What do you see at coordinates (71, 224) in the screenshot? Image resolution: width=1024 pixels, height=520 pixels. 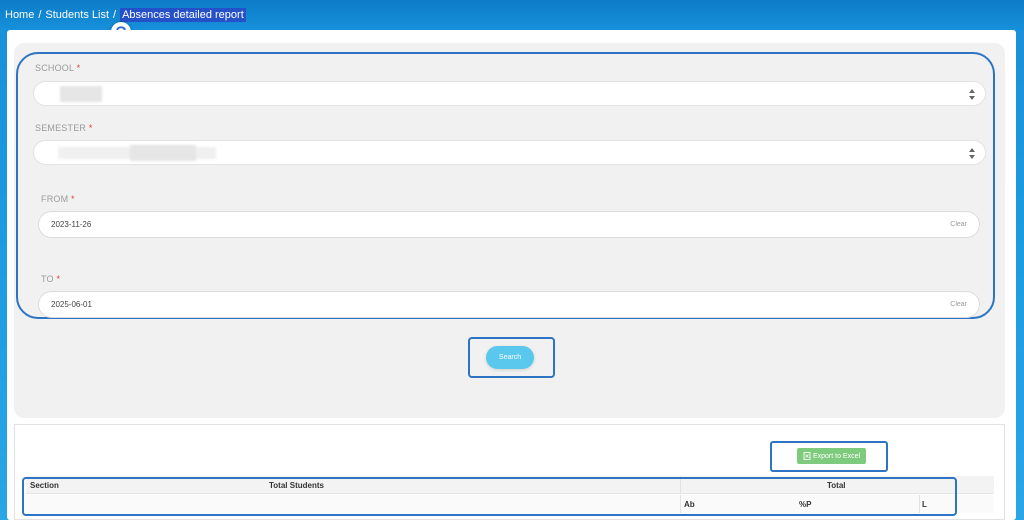 I see `from-date-value: 2023-11-26` at bounding box center [71, 224].